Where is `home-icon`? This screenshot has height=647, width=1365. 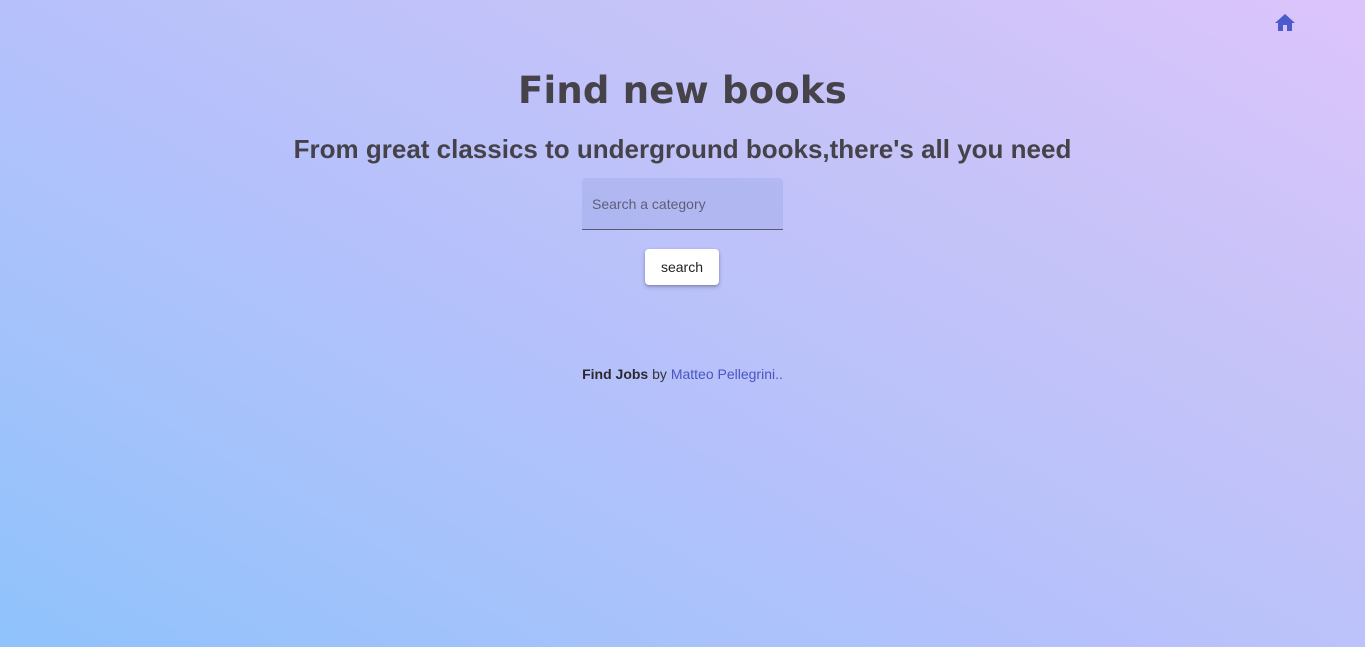
home-icon is located at coordinates (1285, 22).